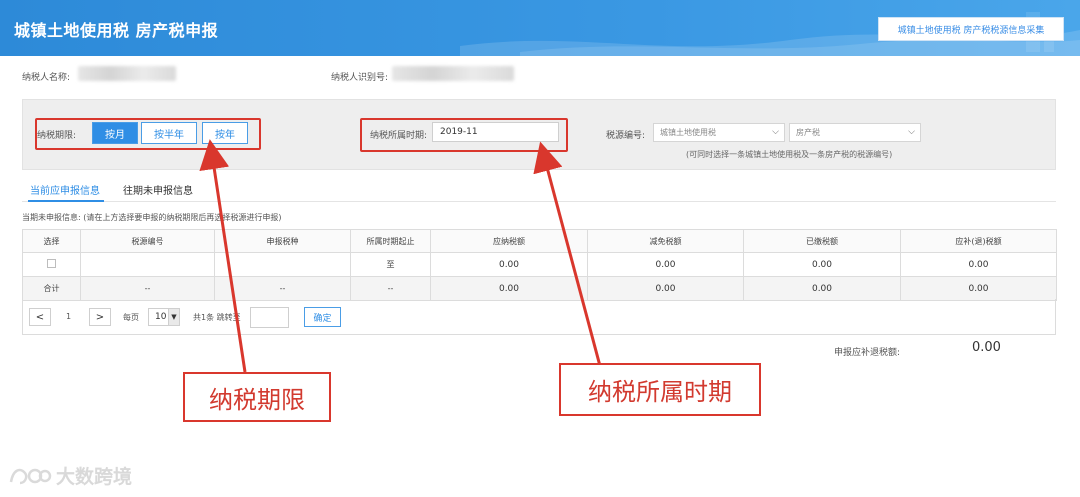  What do you see at coordinates (127, 73) in the screenshot?
I see `taxpayer-name-value-blurred` at bounding box center [127, 73].